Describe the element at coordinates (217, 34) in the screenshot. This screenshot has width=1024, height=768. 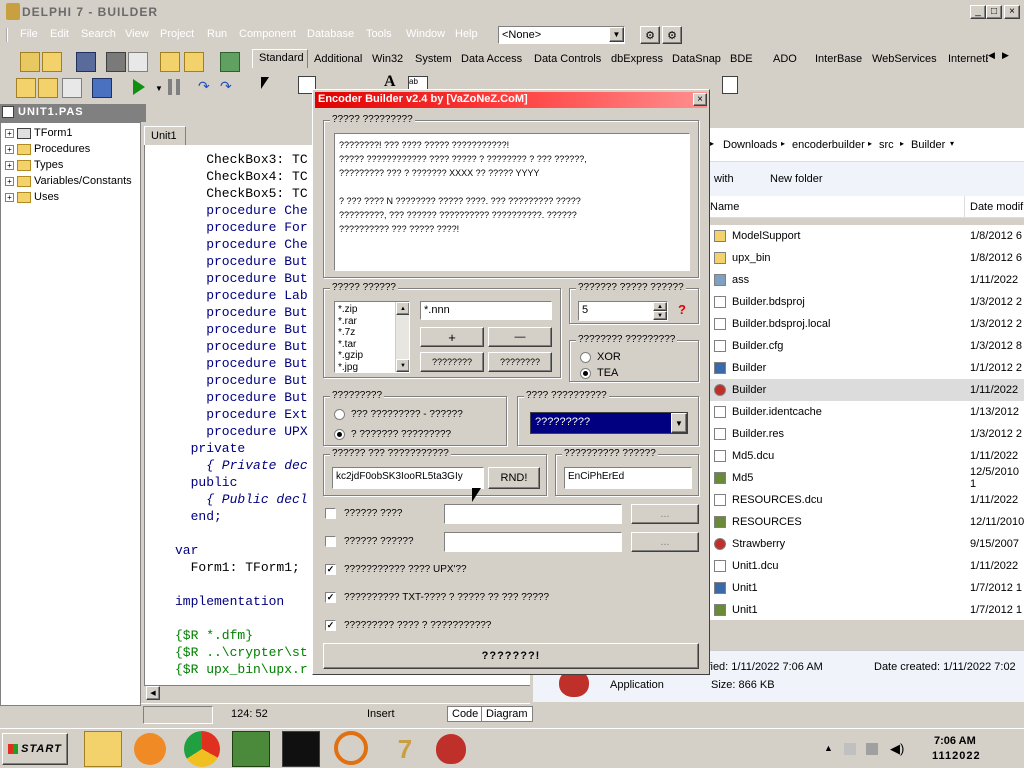
I see `menu-run: Run` at that location.